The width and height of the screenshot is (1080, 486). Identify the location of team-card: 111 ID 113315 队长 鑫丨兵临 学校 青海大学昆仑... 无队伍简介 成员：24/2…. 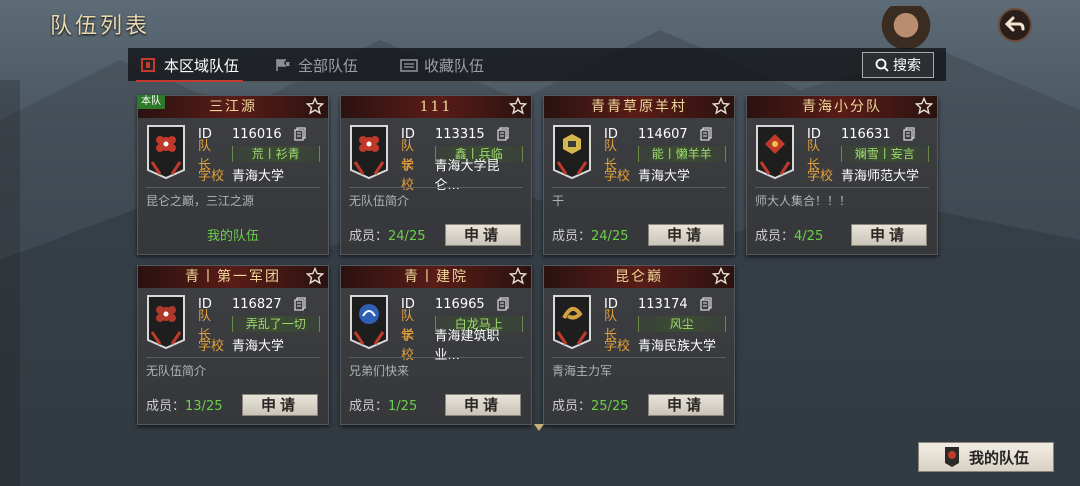
(436, 175).